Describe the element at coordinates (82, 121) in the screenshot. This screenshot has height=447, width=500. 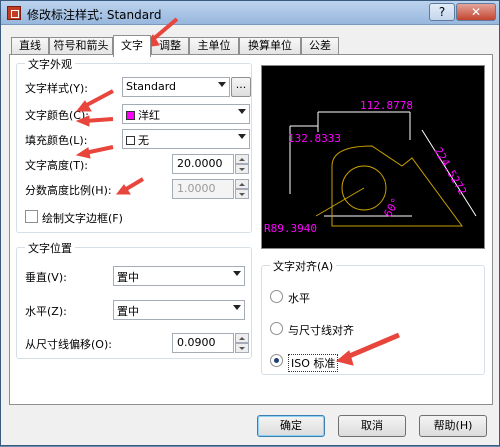
I see `arrow-to-text-color-head` at that location.